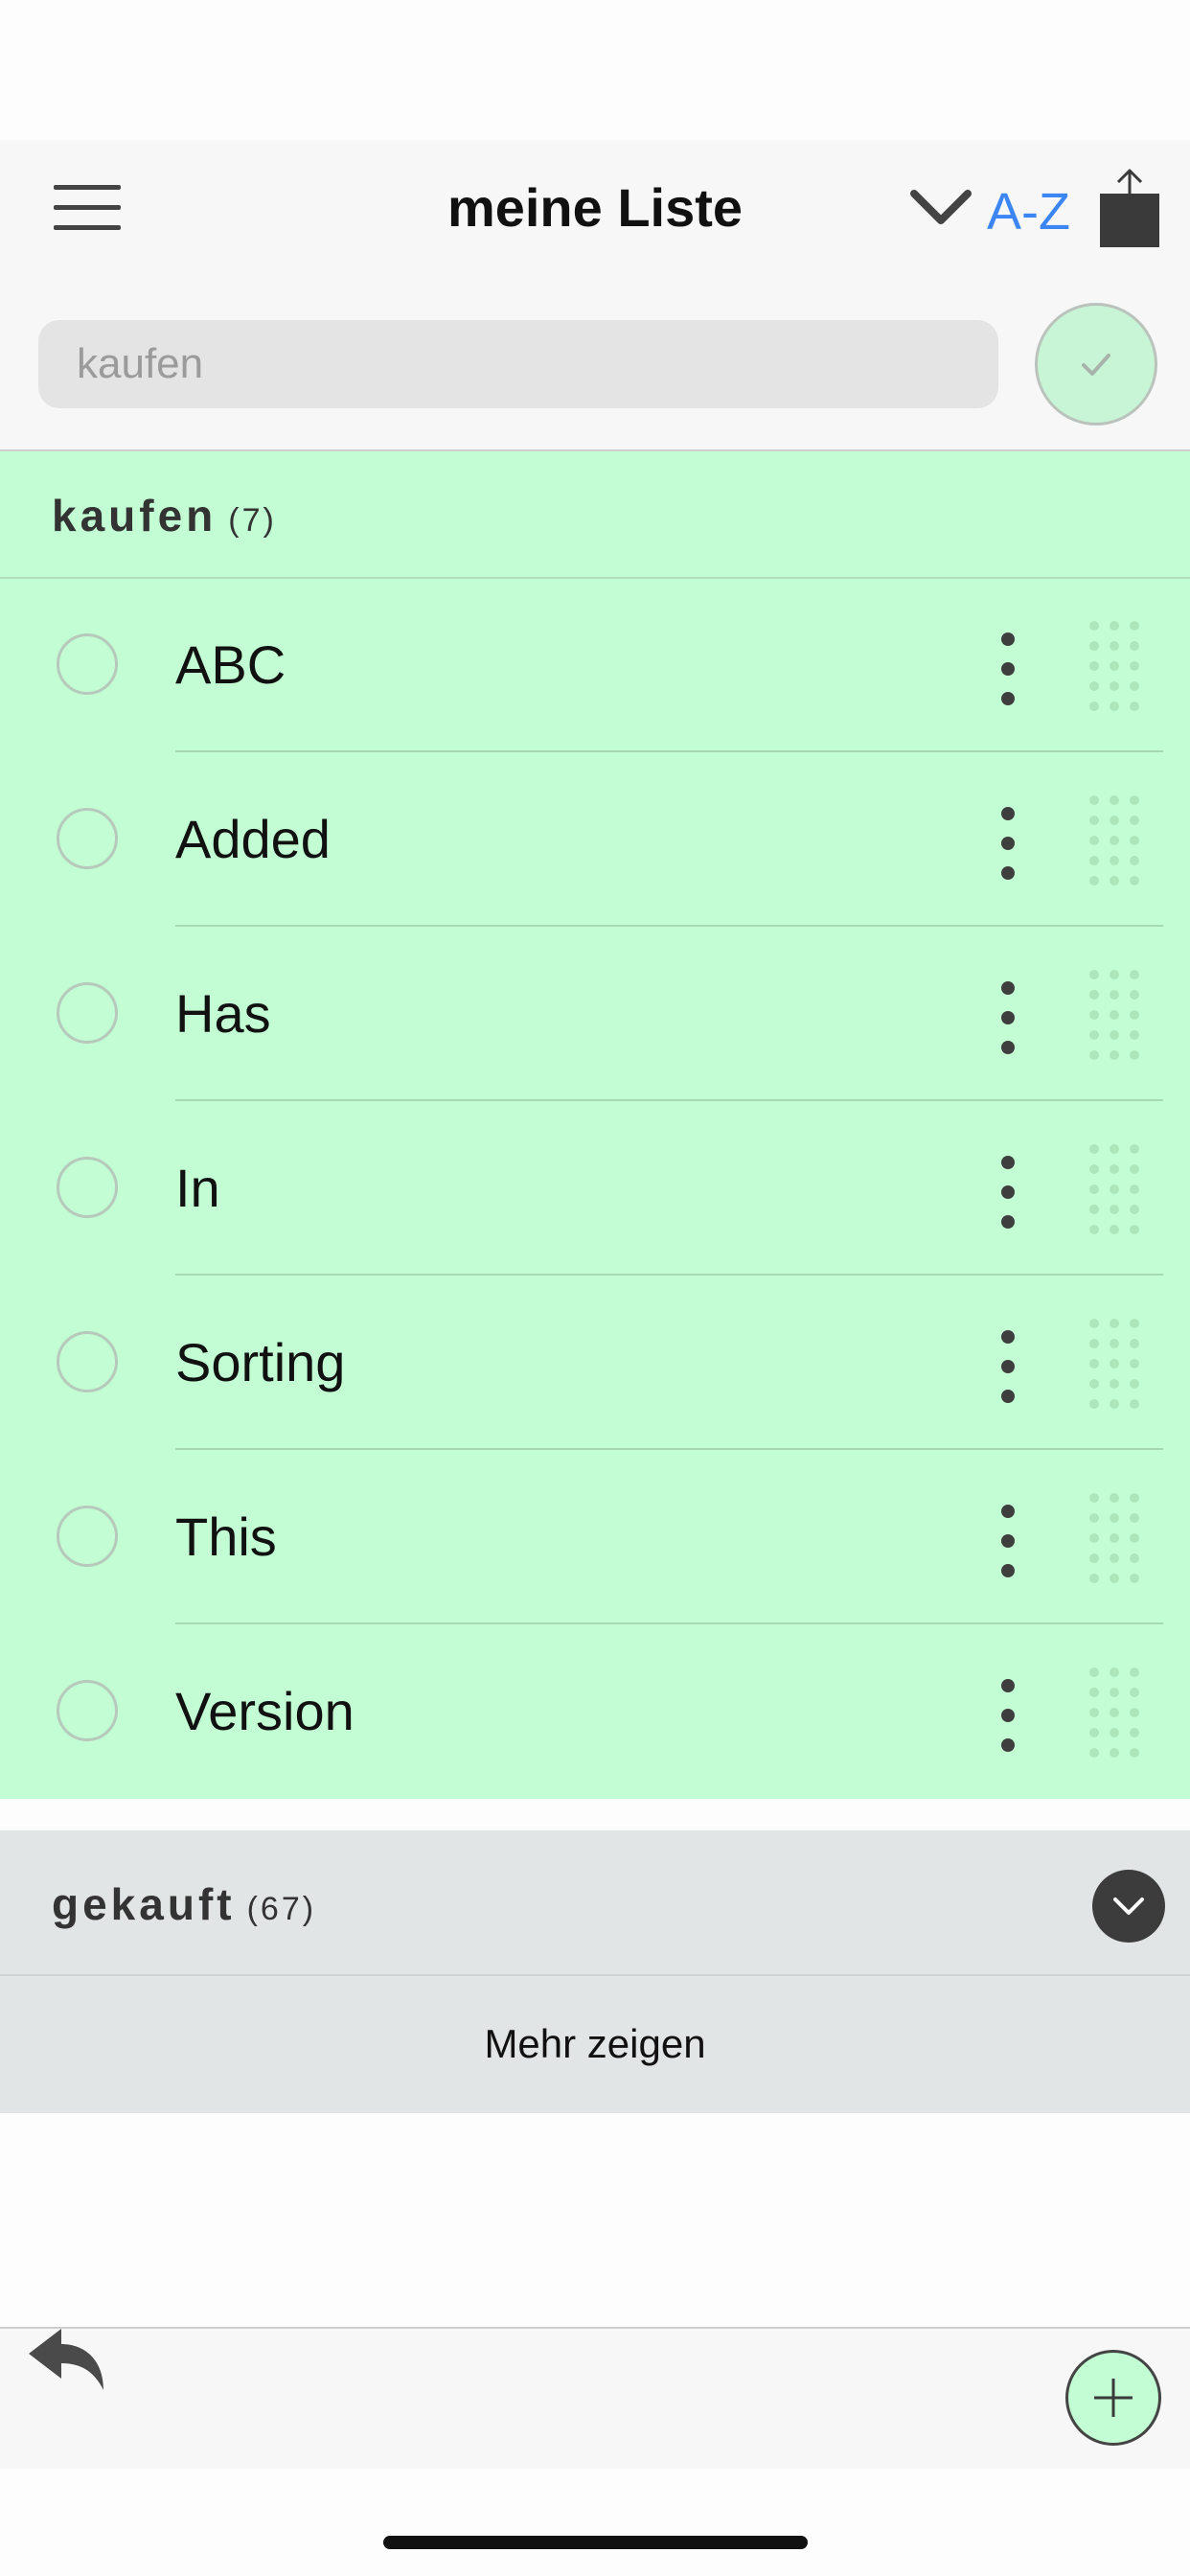 The width and height of the screenshot is (1190, 2576). What do you see at coordinates (281, 1909) in the screenshot?
I see `item-count: (67)` at bounding box center [281, 1909].